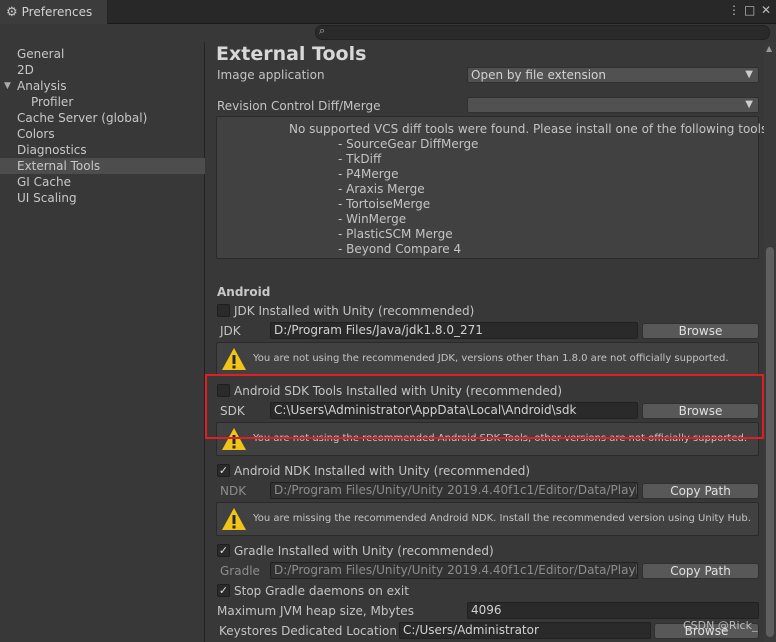 This screenshot has height=642, width=776. I want to click on revision-control-dropdown: ▼, so click(613, 105).